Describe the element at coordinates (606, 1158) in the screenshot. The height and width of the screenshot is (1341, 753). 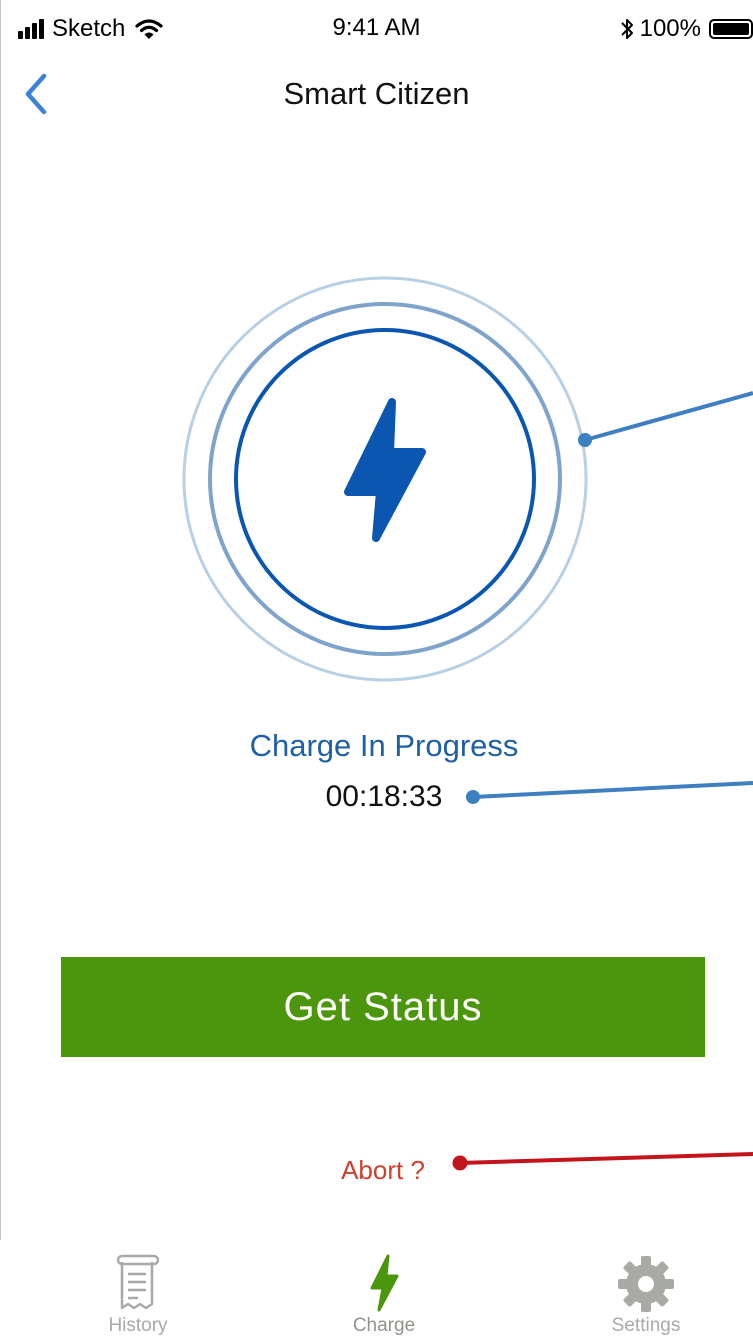
I see `annotation-line-abort` at that location.